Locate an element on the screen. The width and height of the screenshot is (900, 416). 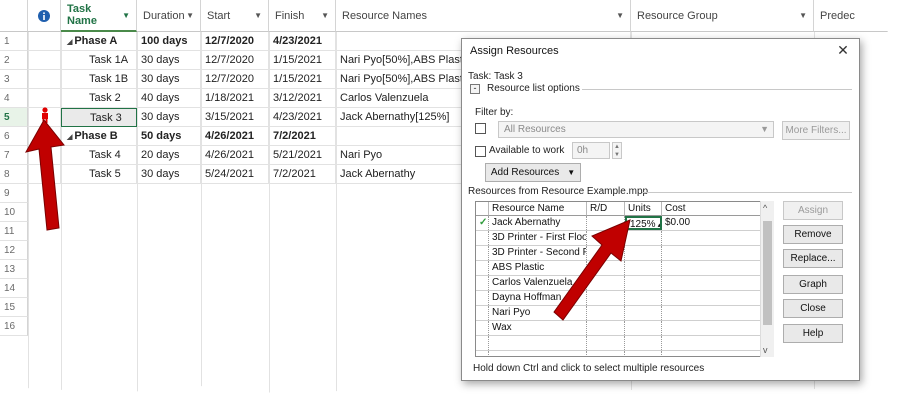
units-header: Units is located at coordinates (643, 209).